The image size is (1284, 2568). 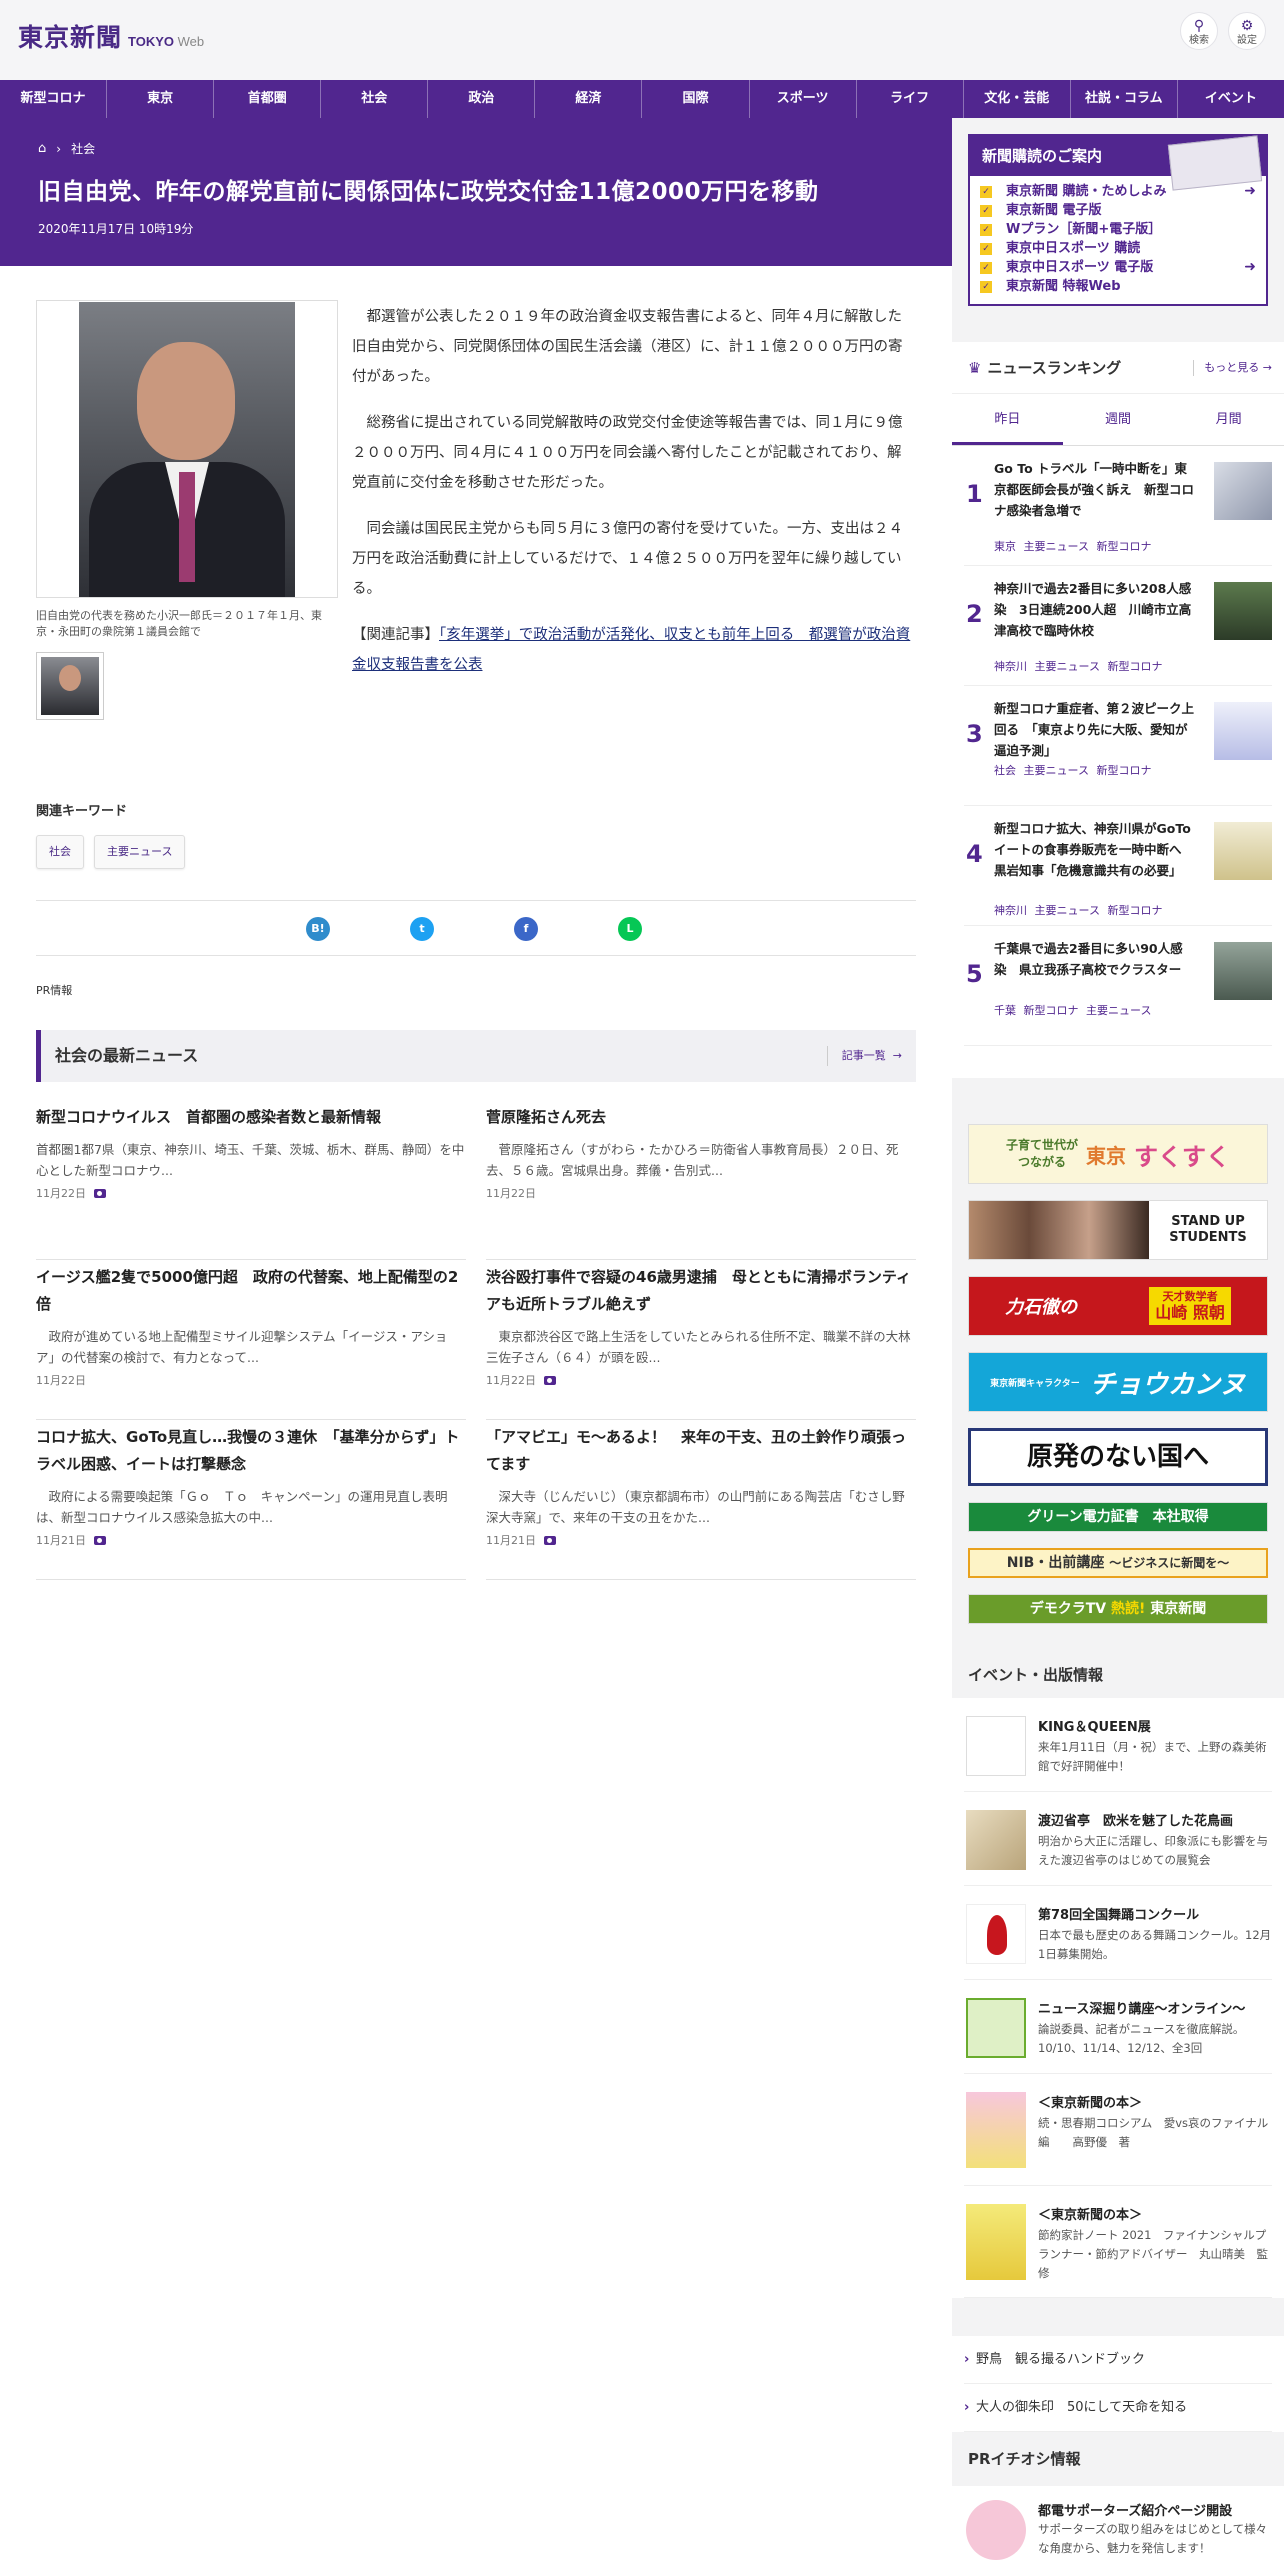 I want to click on nav-item-events: イベント, so click(x=1231, y=99).